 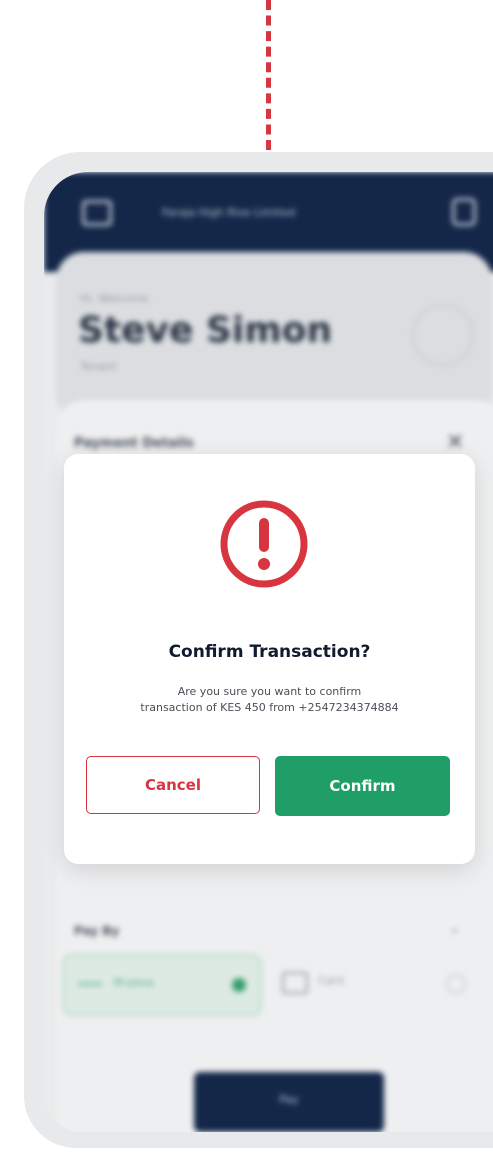 What do you see at coordinates (269, 691) in the screenshot?
I see `dialog-message-line-1: Are you sure you want to confirm` at bounding box center [269, 691].